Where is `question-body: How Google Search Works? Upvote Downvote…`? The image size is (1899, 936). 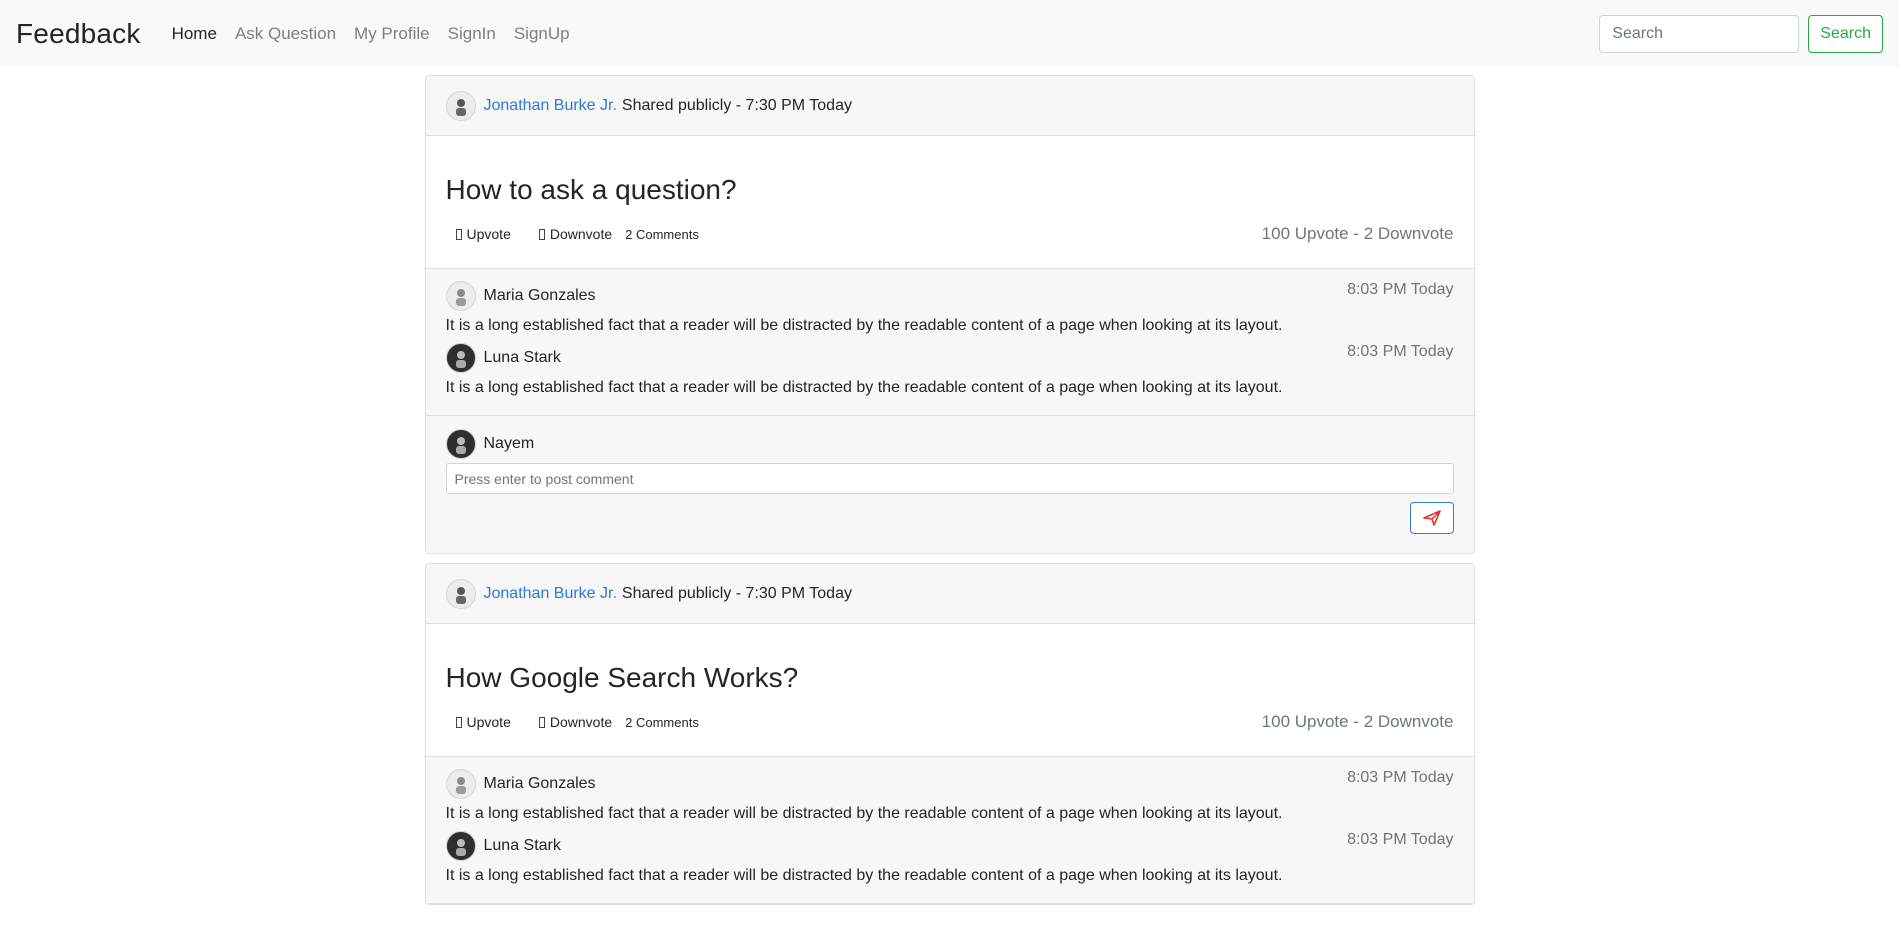 question-body: How Google Search Works? Upvote Downvote… is located at coordinates (949, 690).